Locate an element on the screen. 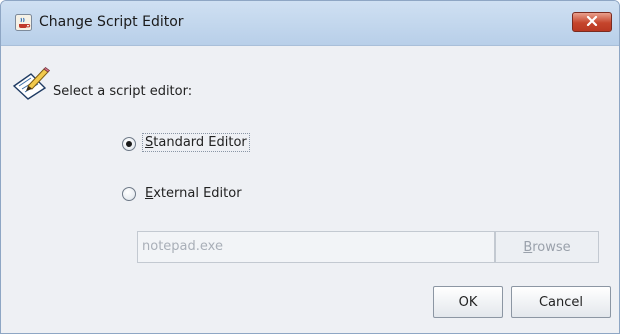 This screenshot has height=334, width=620. close-button is located at coordinates (592, 22).